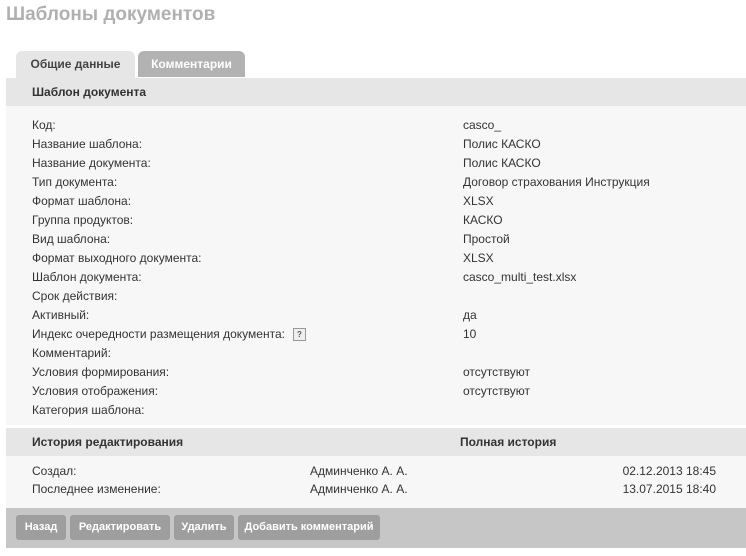 The width and height of the screenshot is (746, 556). What do you see at coordinates (75, 296) in the screenshot?
I see `field-label: Срок действия:` at bounding box center [75, 296].